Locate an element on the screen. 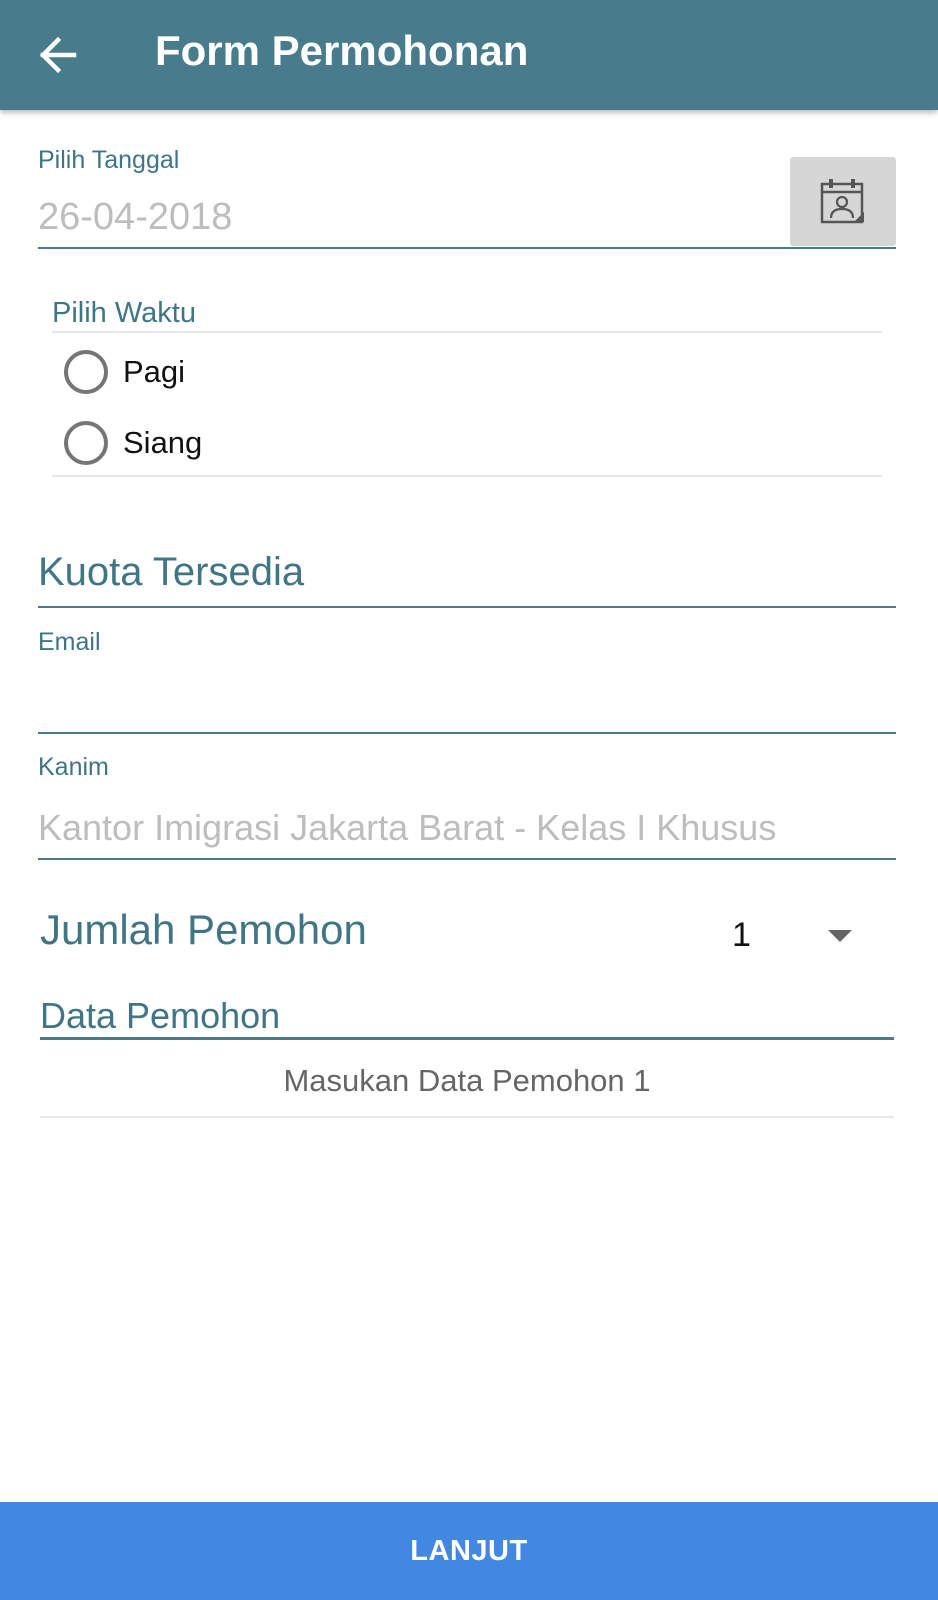  arrow-left-icon is located at coordinates (58, 55).